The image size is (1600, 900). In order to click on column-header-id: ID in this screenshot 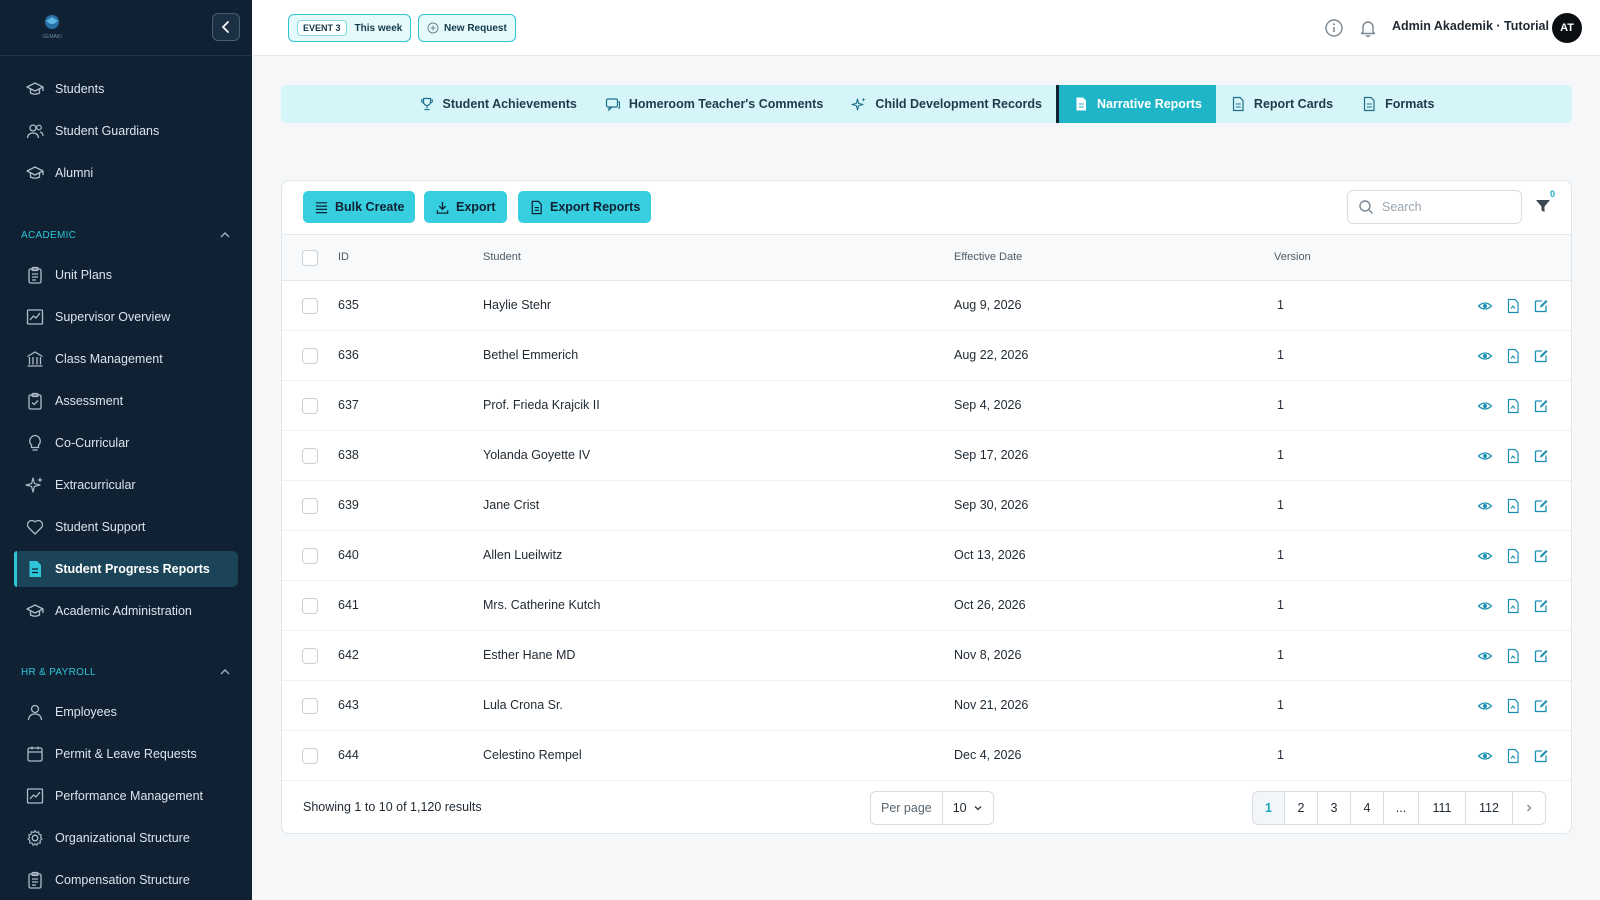, I will do `click(343, 257)`.